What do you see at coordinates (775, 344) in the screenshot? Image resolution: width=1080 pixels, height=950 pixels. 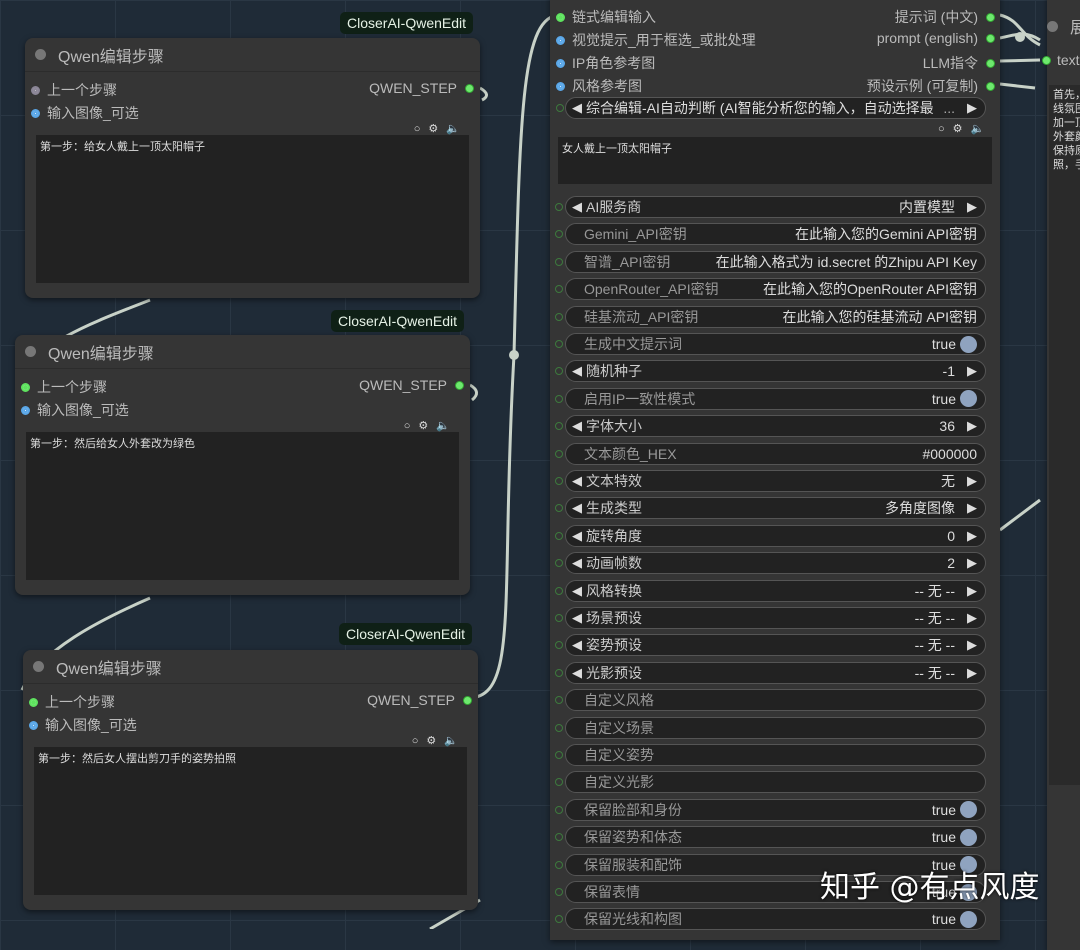 I see `widget-toggle: 生成中文提示词 true` at bounding box center [775, 344].